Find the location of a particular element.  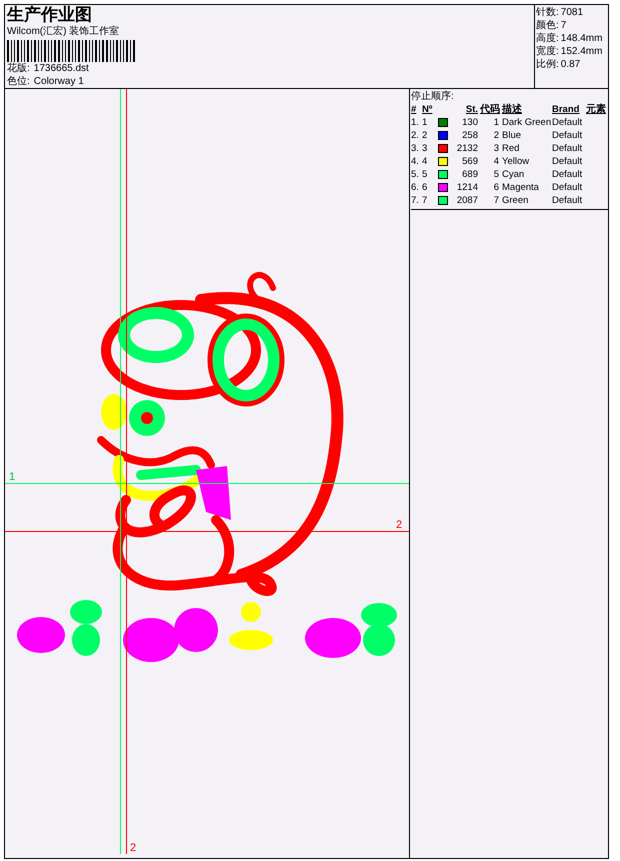

column-header: 描述 is located at coordinates (512, 109).